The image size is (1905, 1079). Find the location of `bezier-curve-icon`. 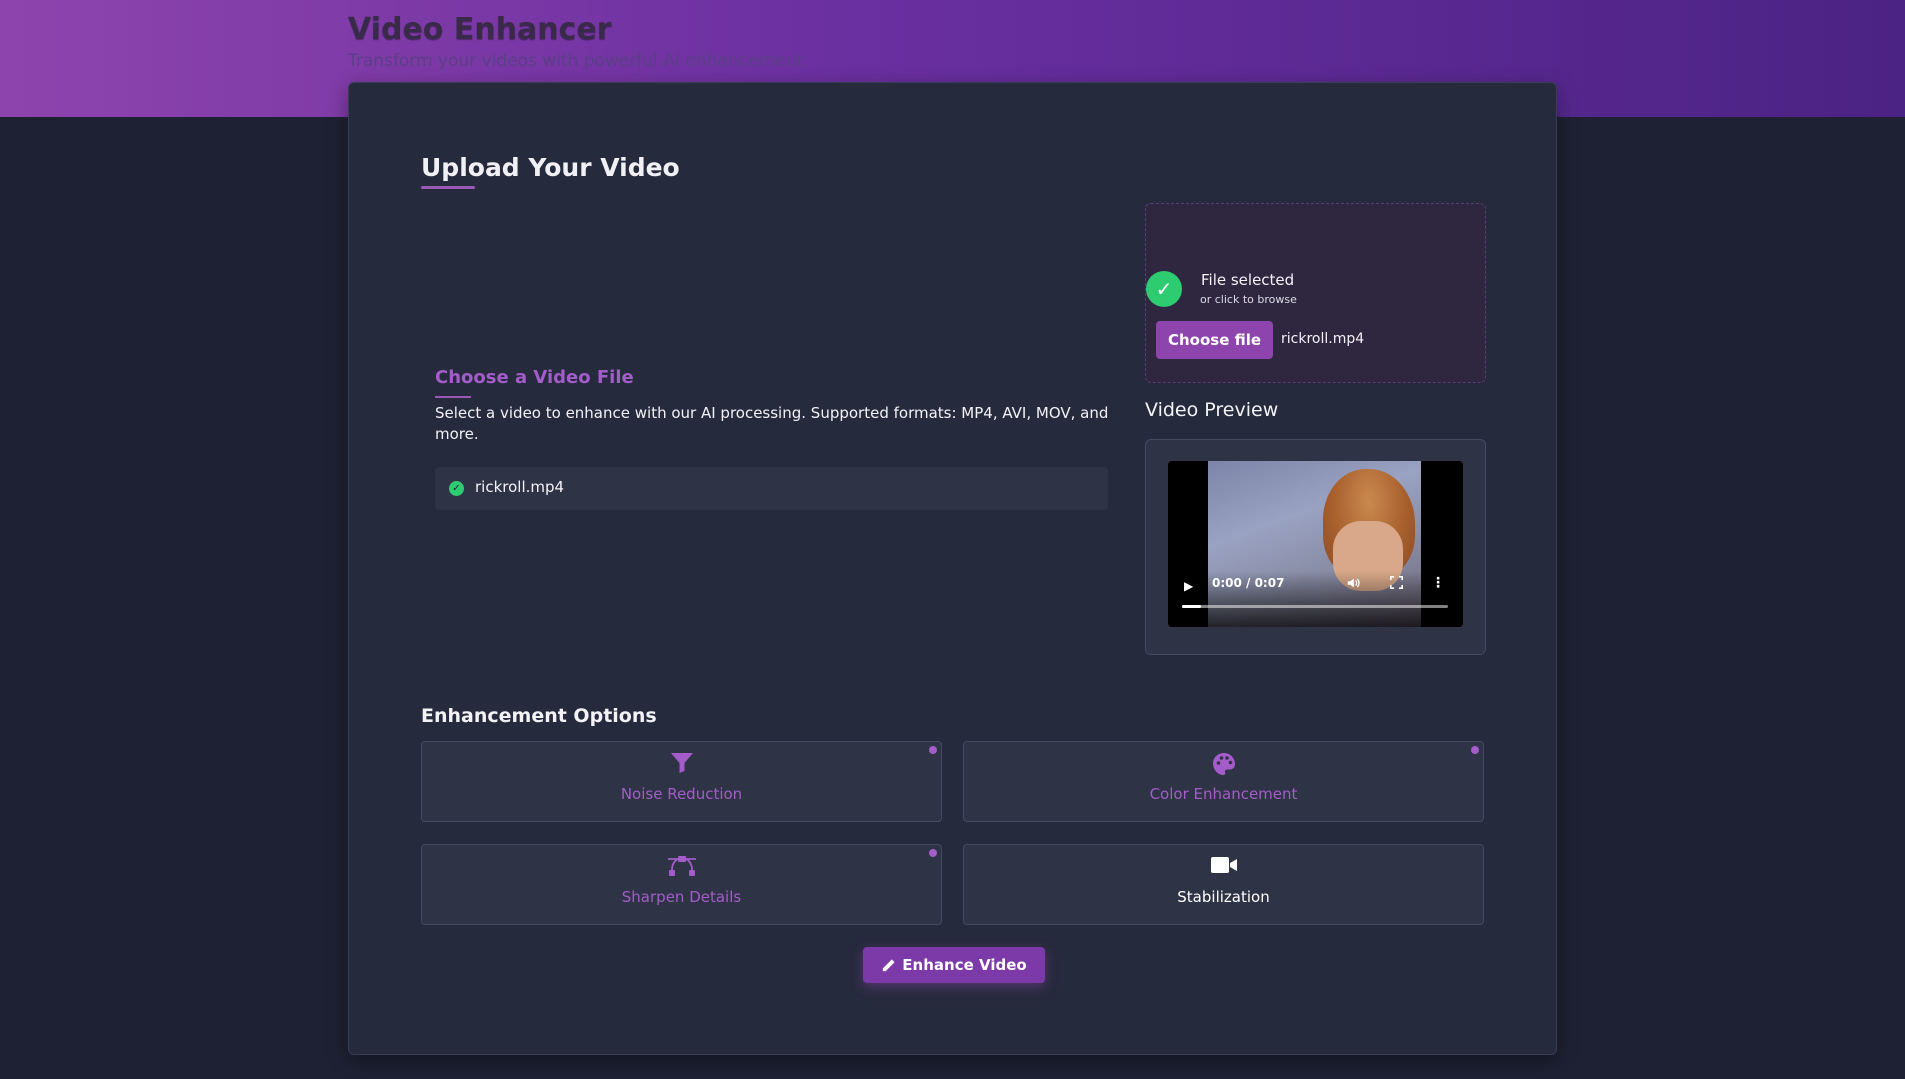

bezier-curve-icon is located at coordinates (681, 867).